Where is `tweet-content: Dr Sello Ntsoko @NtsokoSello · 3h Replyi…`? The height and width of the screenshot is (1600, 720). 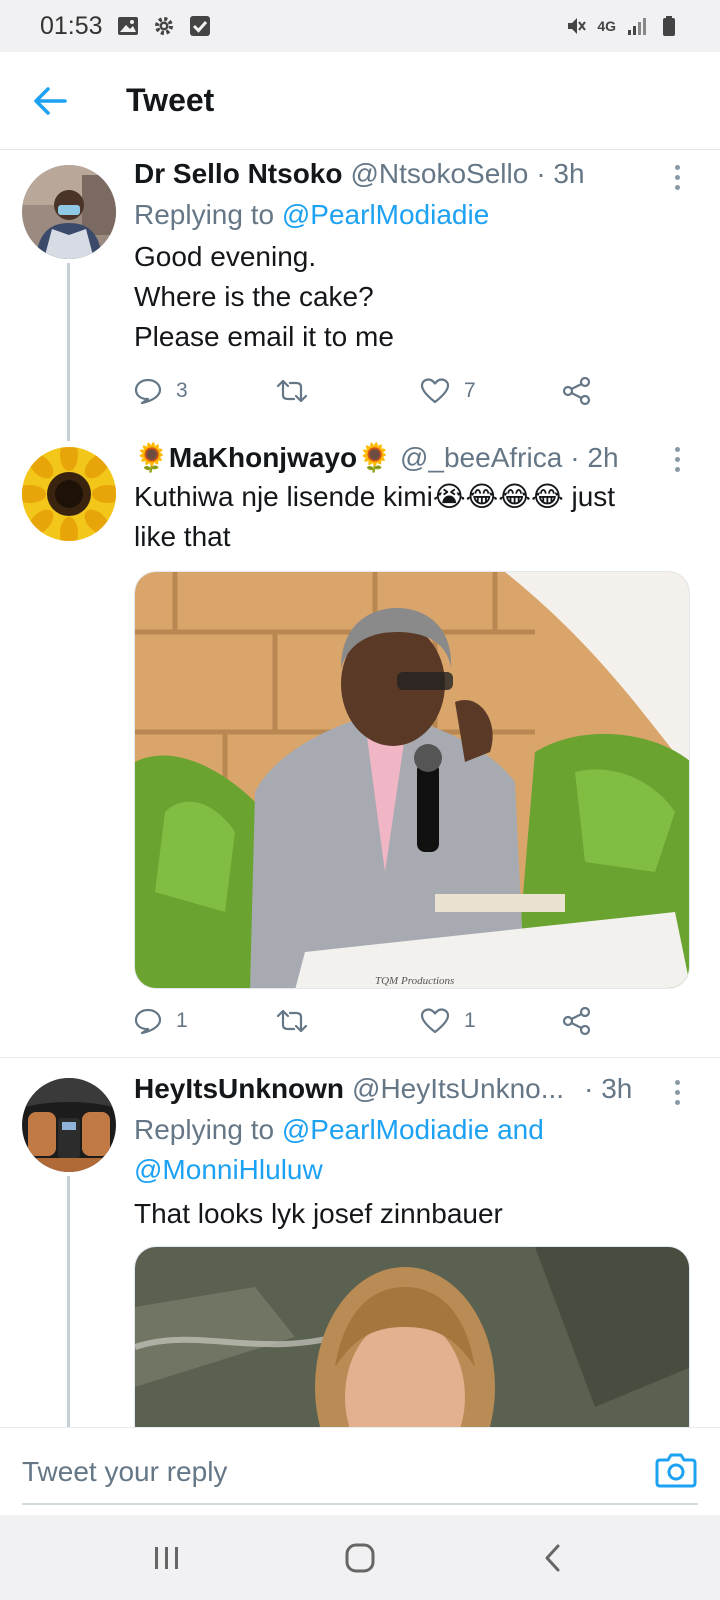
tweet-content: Dr Sello Ntsoko @NtsokoSello · 3h Replyi… is located at coordinates (417, 257).